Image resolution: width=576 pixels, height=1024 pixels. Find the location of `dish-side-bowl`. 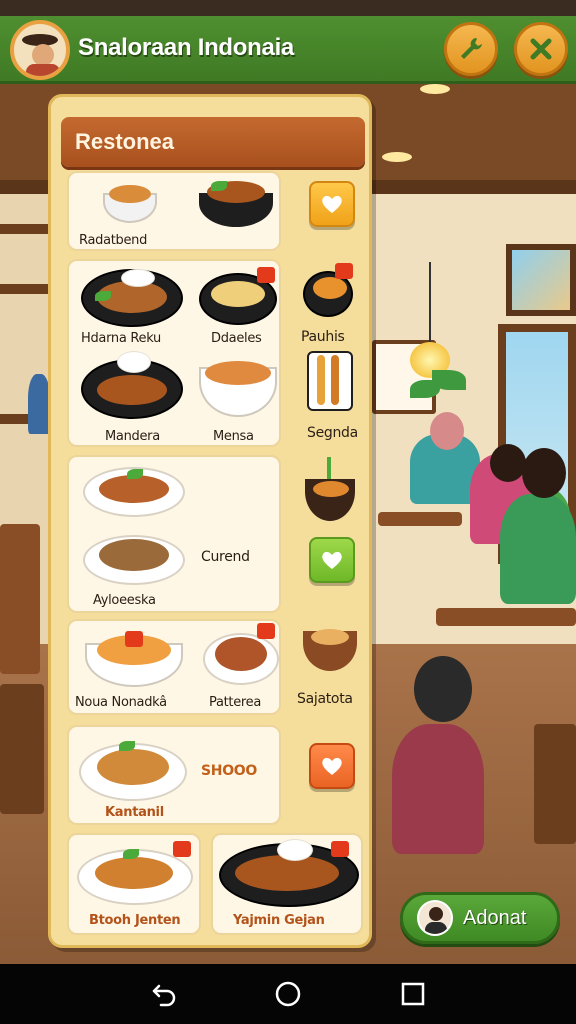

dish-side-bowl is located at coordinates (331, 492).